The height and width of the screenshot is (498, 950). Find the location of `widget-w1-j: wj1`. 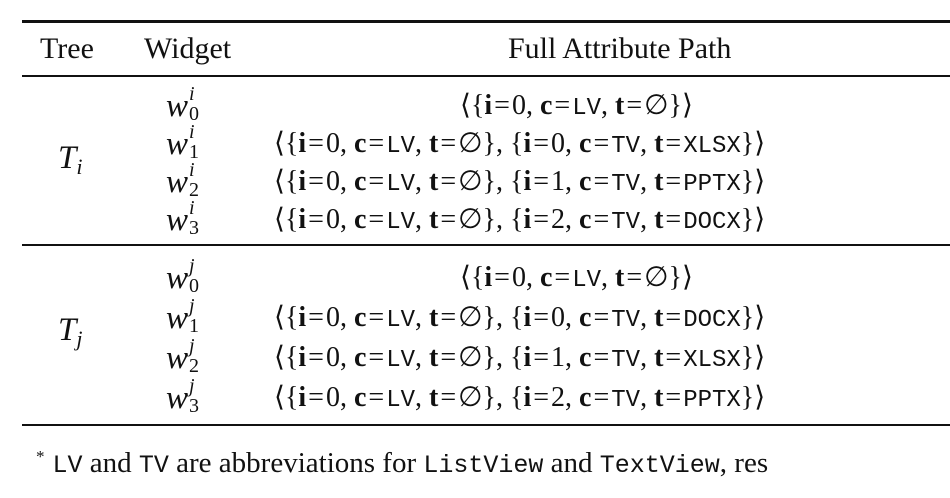

widget-w1-j: wj1 is located at coordinates (183, 316).